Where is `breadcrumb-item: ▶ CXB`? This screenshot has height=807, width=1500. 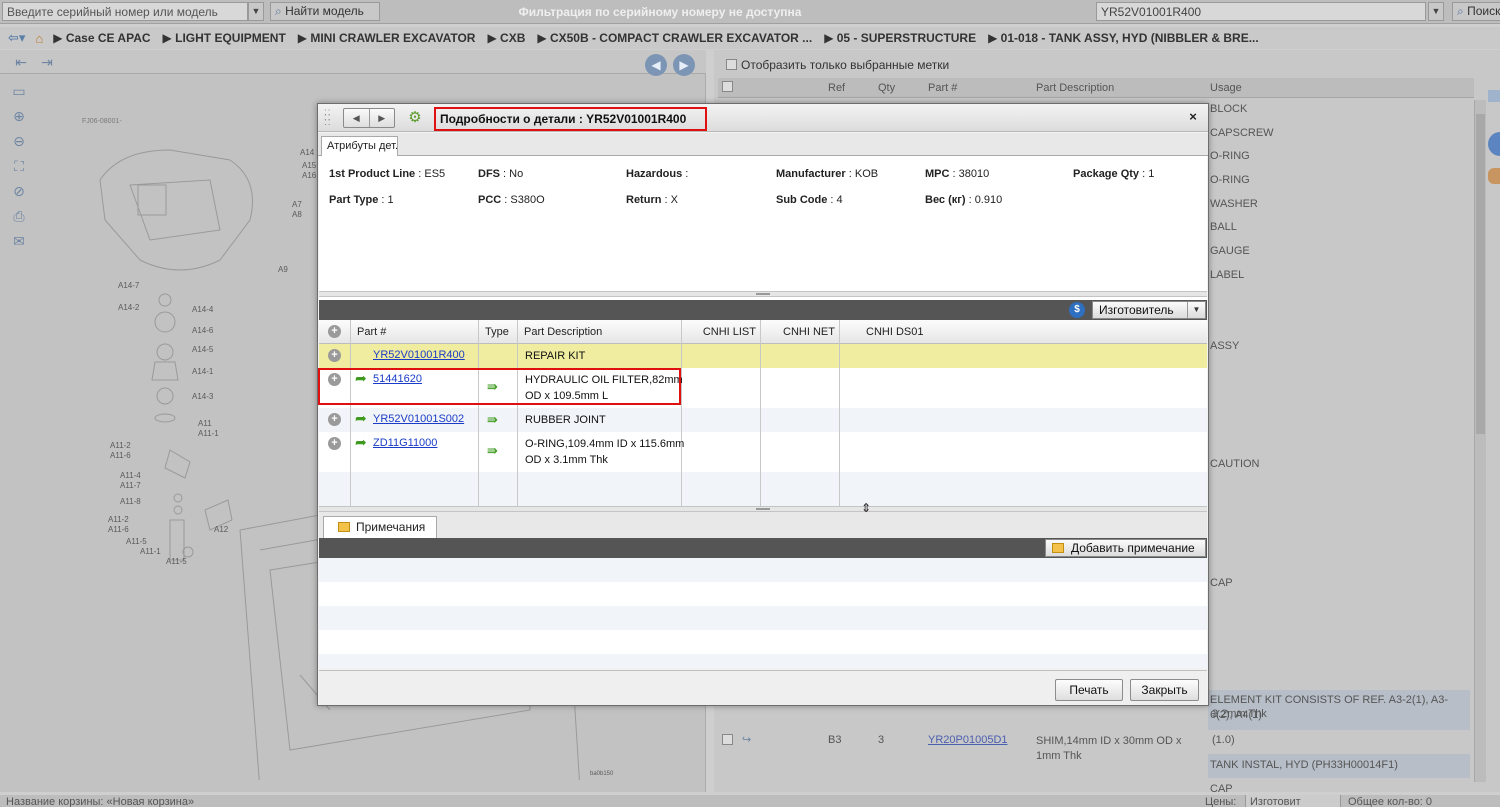
breadcrumb-item: ▶ CXB is located at coordinates (506, 38).